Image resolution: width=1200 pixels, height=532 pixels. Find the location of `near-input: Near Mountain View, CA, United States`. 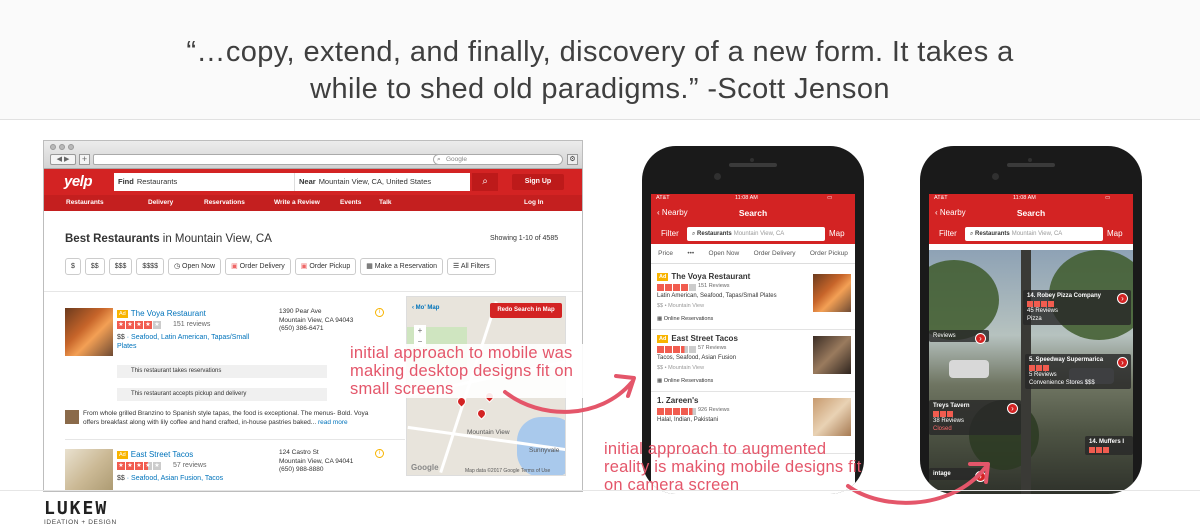

near-input: Near Mountain View, CA, United States is located at coordinates (382, 182).